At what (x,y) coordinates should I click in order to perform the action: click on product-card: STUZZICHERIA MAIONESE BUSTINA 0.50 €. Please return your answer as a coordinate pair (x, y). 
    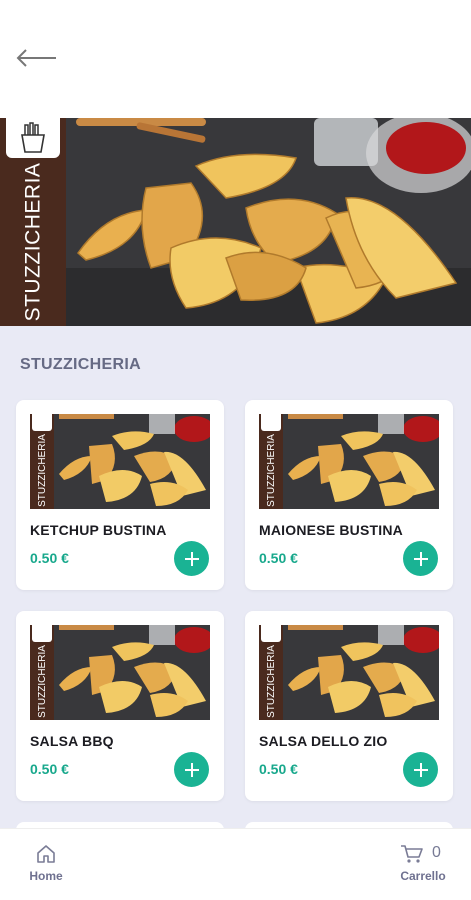
    Looking at the image, I should click on (349, 495).